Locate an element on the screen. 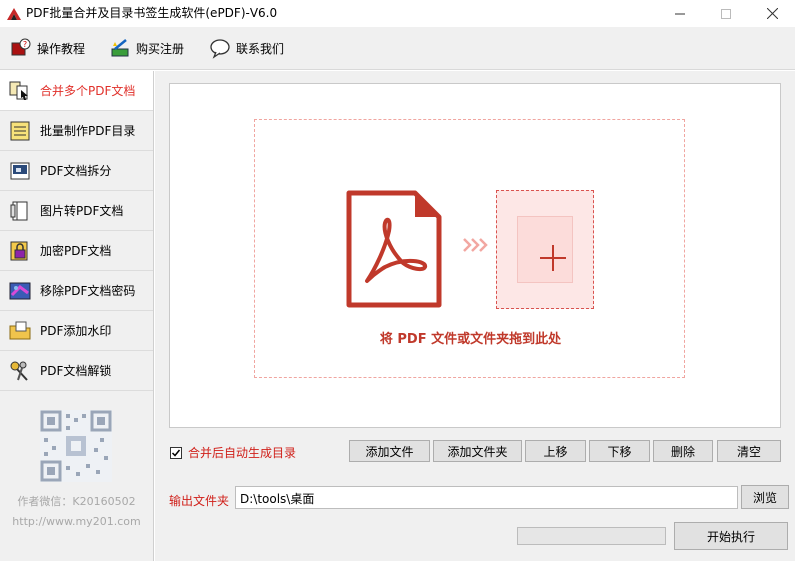 This screenshot has height=561, width=795. sidebar-item-label: 合并多个PDF文档 is located at coordinates (88, 91).